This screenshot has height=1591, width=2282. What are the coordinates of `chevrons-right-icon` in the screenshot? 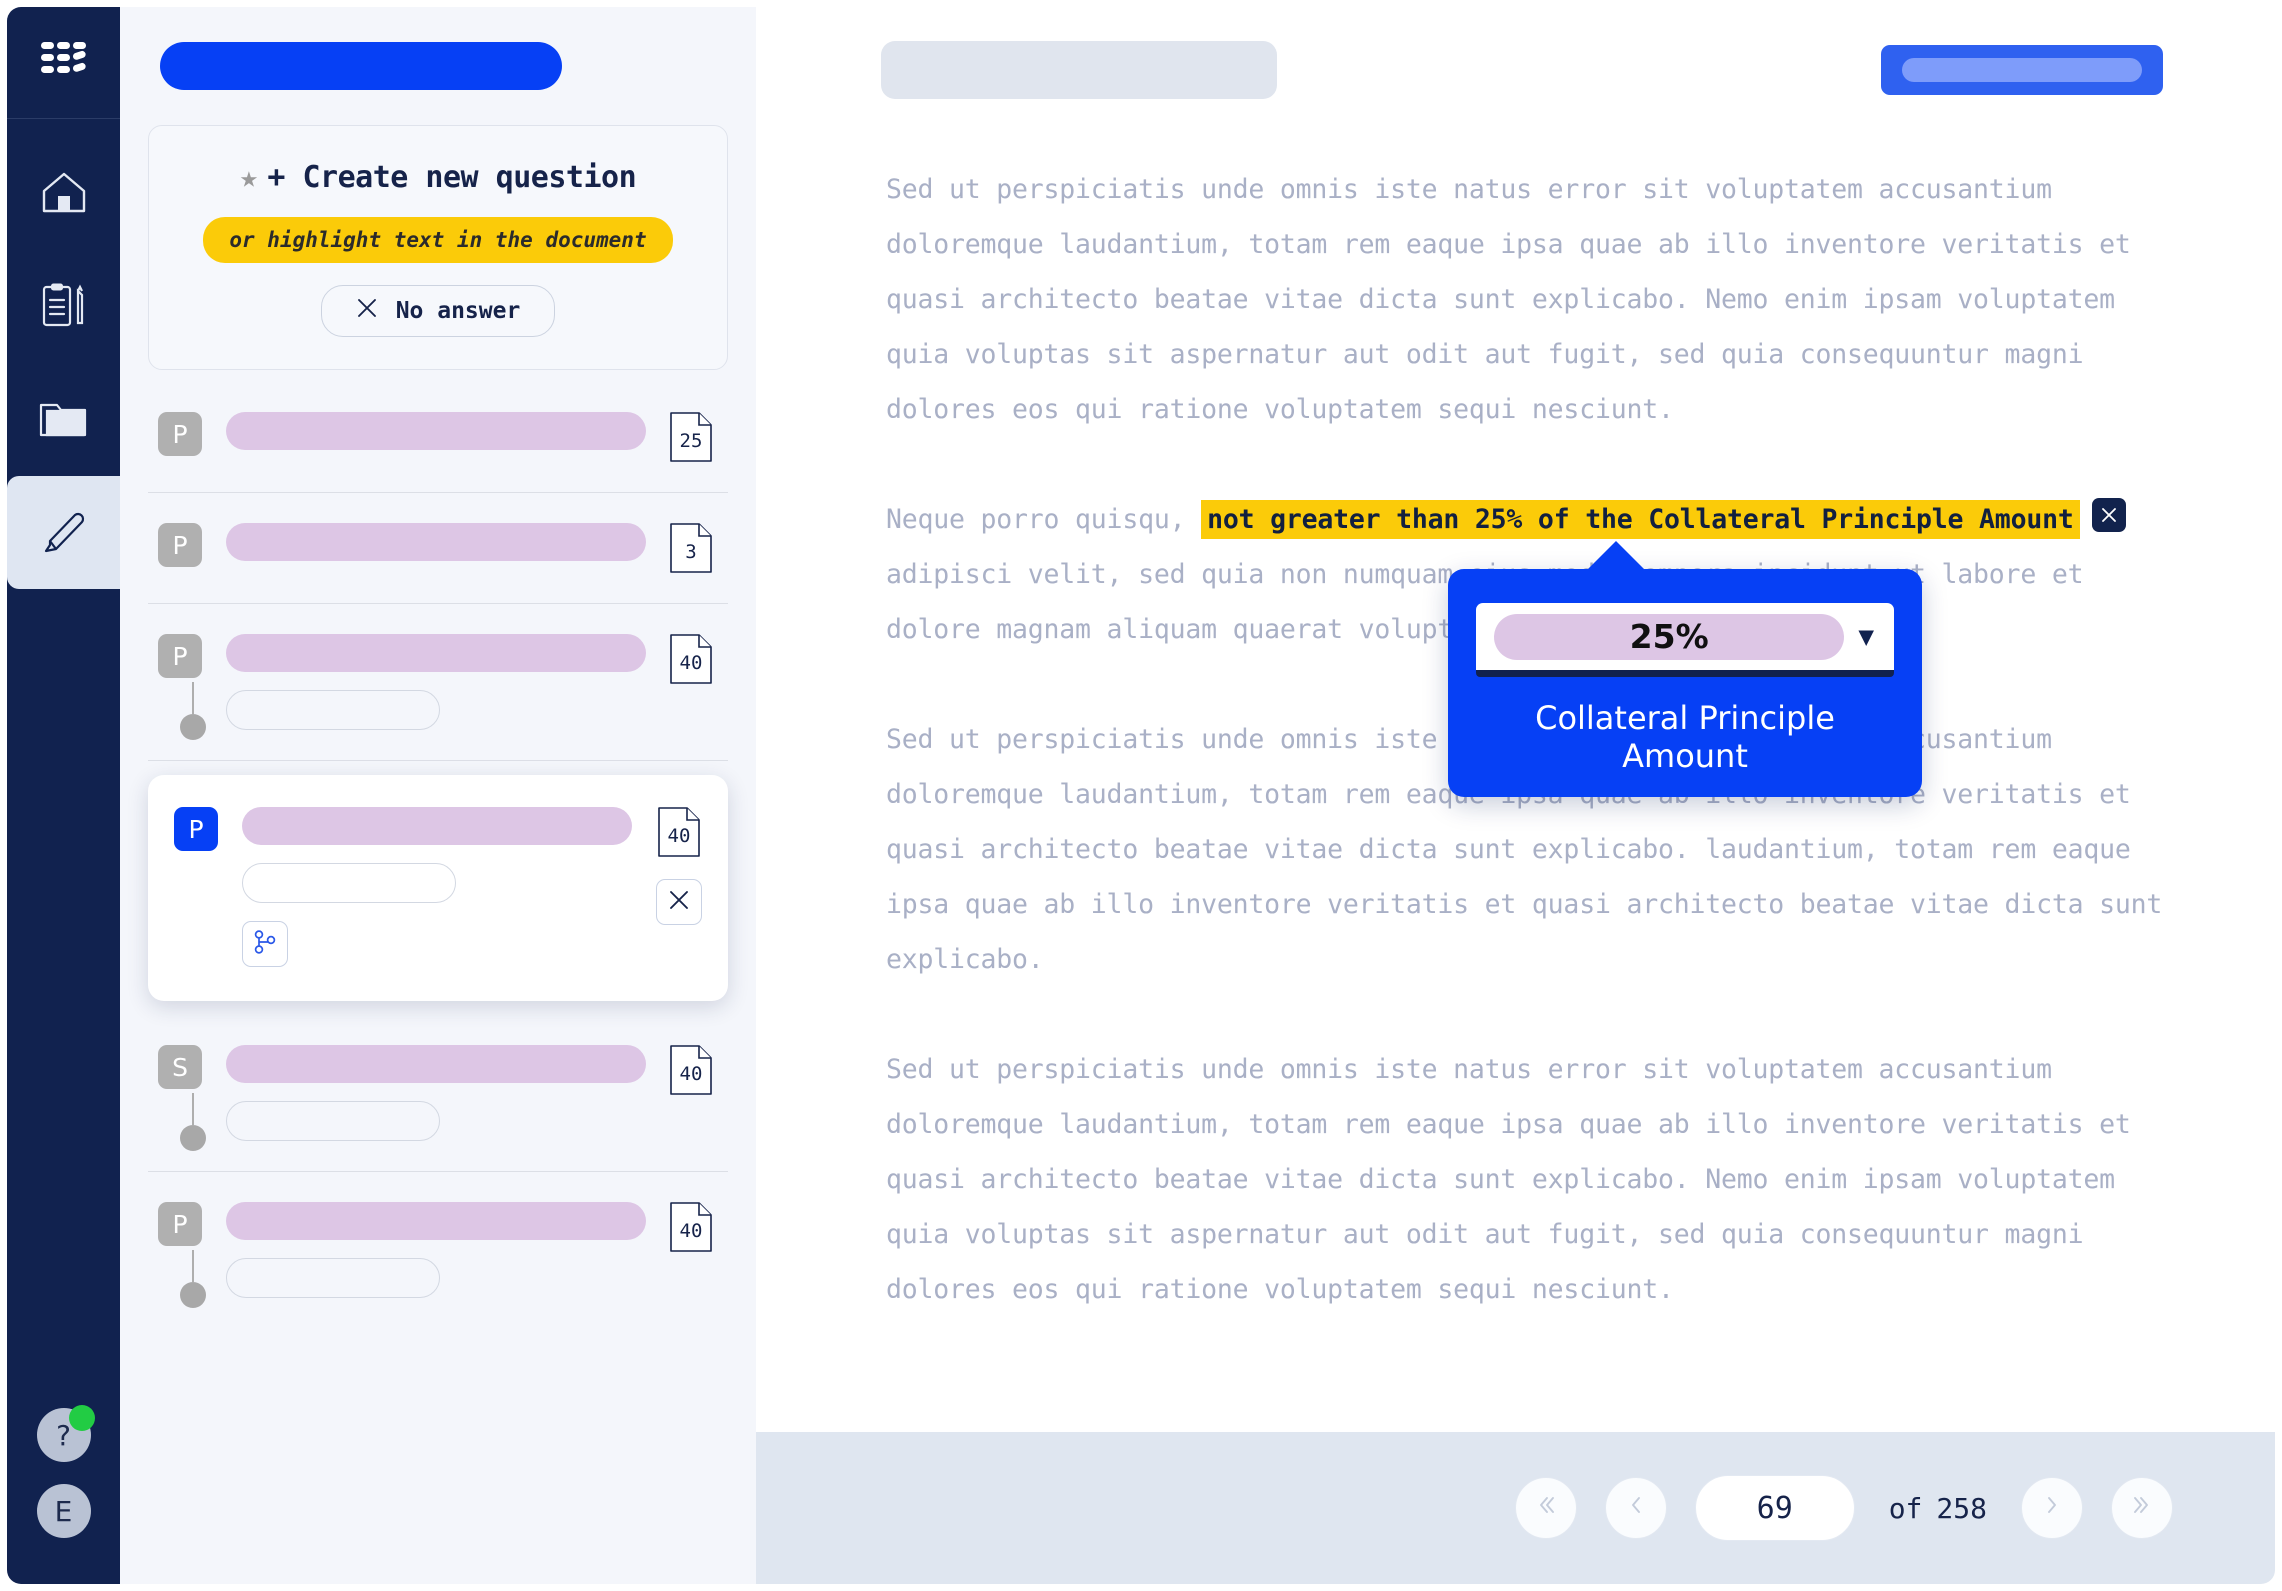 It's located at (2142, 1508).